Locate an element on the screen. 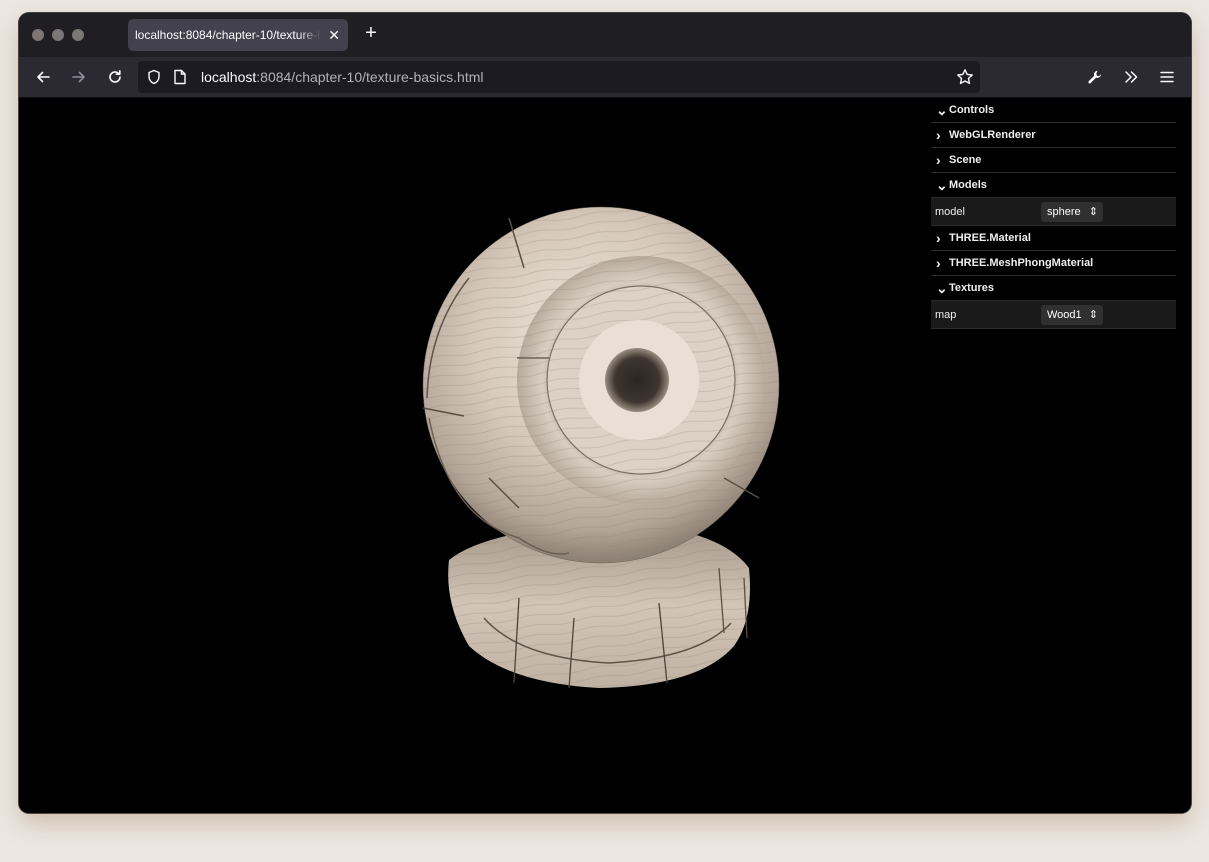 This screenshot has width=1209, height=862. map-select-value: Wood1 is located at coordinates (1064, 315).